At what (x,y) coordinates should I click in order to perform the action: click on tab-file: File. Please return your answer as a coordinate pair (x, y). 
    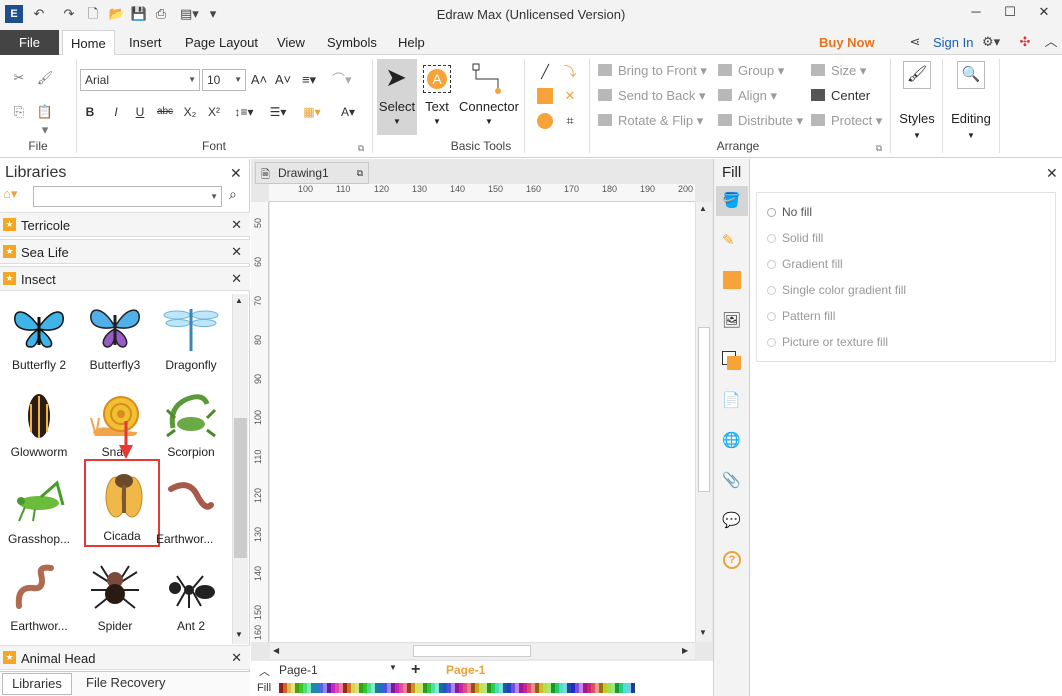
    Looking at the image, I should click on (29, 42).